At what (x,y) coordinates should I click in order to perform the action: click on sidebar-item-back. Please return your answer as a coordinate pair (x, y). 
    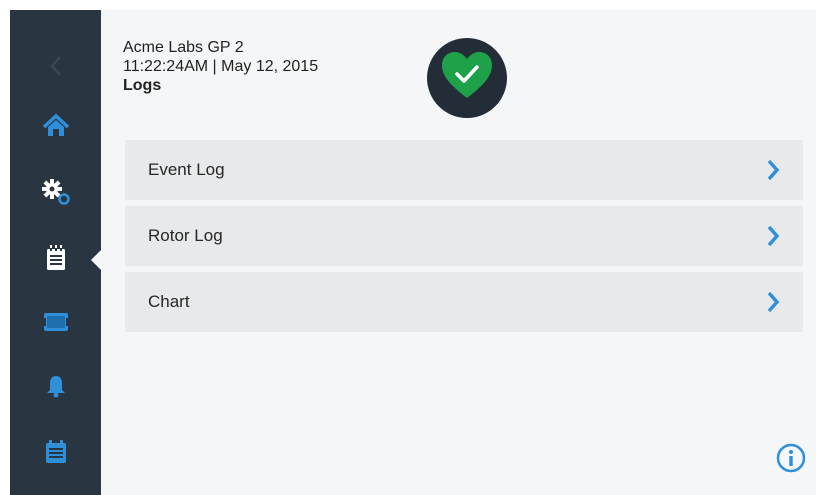
    Looking at the image, I should click on (55, 66).